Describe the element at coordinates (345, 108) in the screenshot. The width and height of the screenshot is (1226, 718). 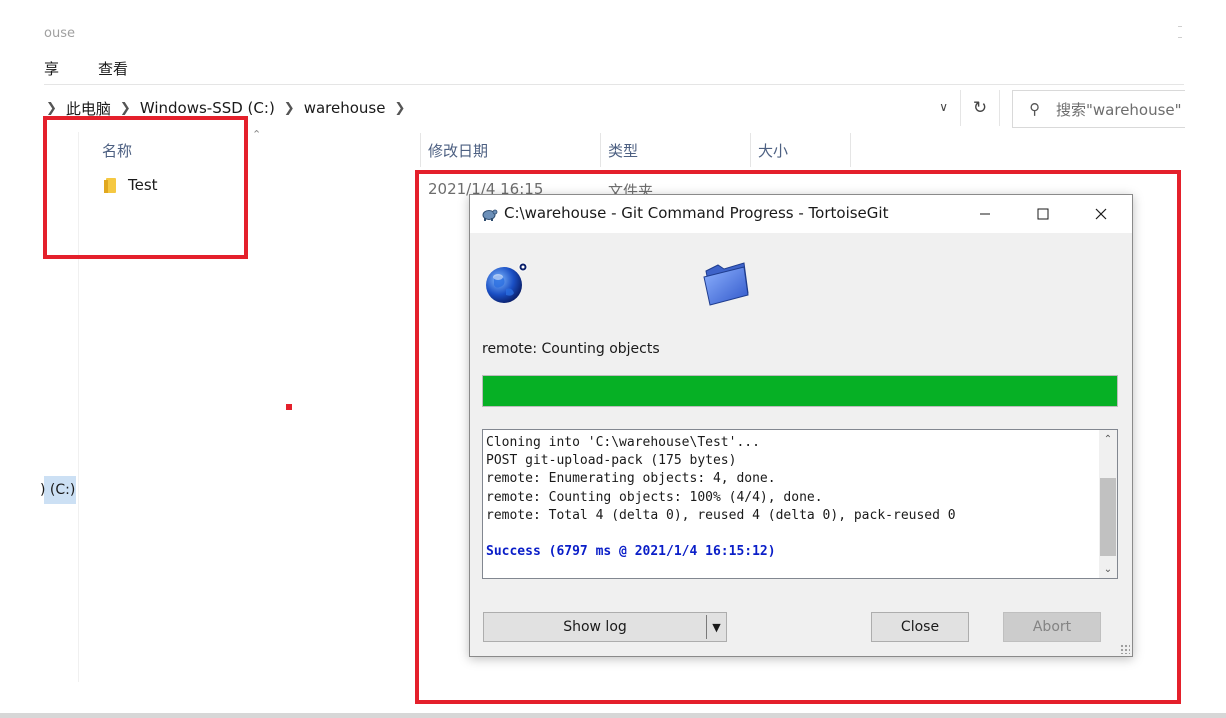
I see `breadcrumb-warehouse: warehouse` at that location.